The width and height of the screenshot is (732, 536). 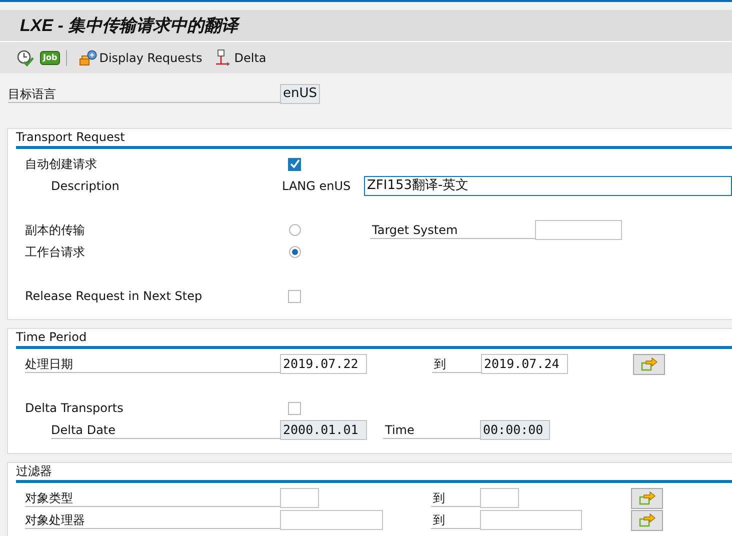 What do you see at coordinates (240, 57) in the screenshot?
I see `delta-button: Delta` at bounding box center [240, 57].